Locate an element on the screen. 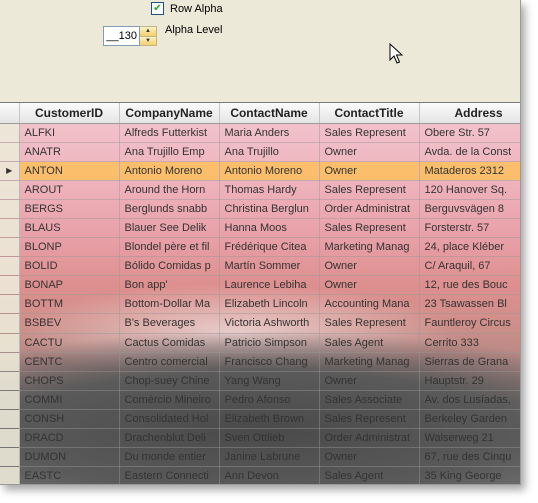 This screenshot has height=503, width=538. cell-contactname: Maria Anders is located at coordinates (269, 133).